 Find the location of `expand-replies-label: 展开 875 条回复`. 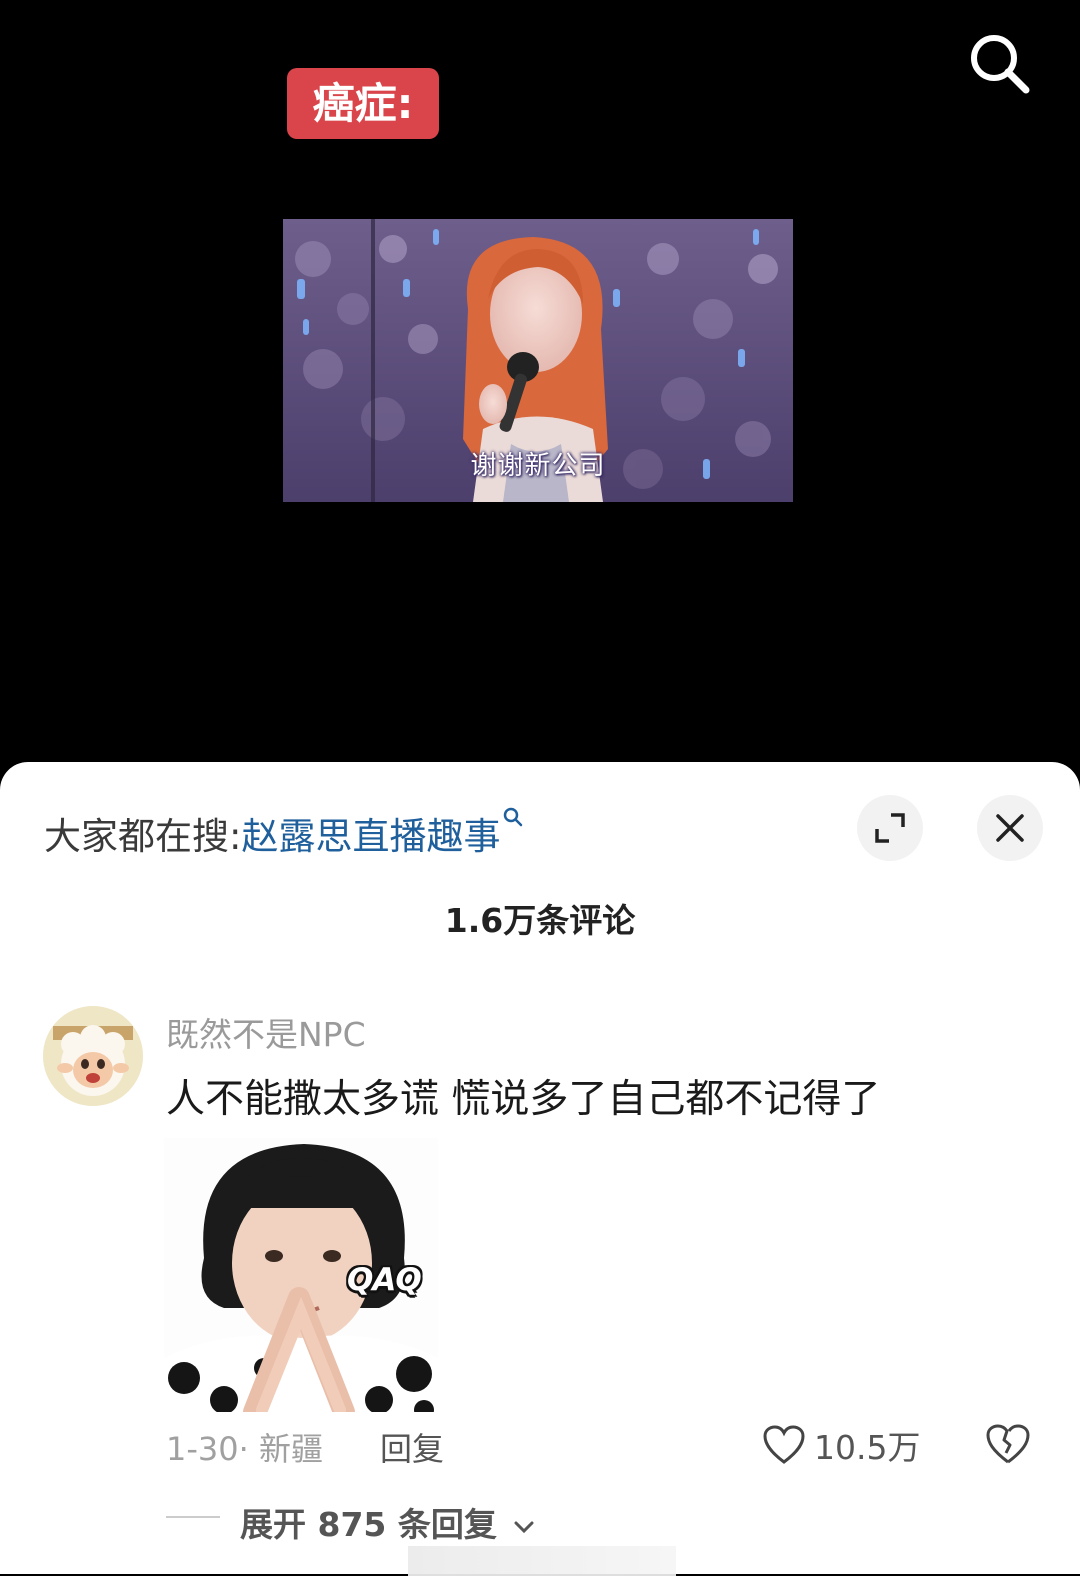

expand-replies-label: 展开 875 条回复 is located at coordinates (368, 1524).